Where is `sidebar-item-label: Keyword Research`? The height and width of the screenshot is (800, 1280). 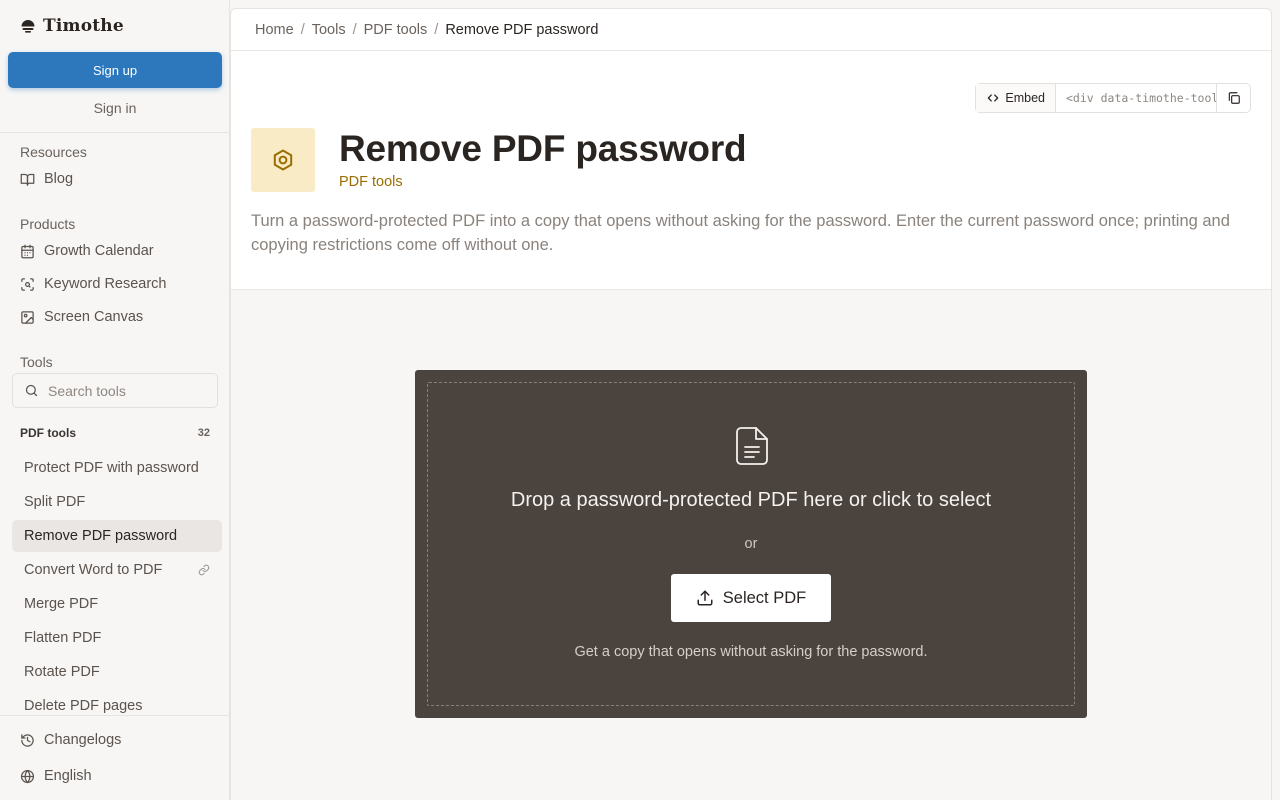 sidebar-item-label: Keyword Research is located at coordinates (105, 284).